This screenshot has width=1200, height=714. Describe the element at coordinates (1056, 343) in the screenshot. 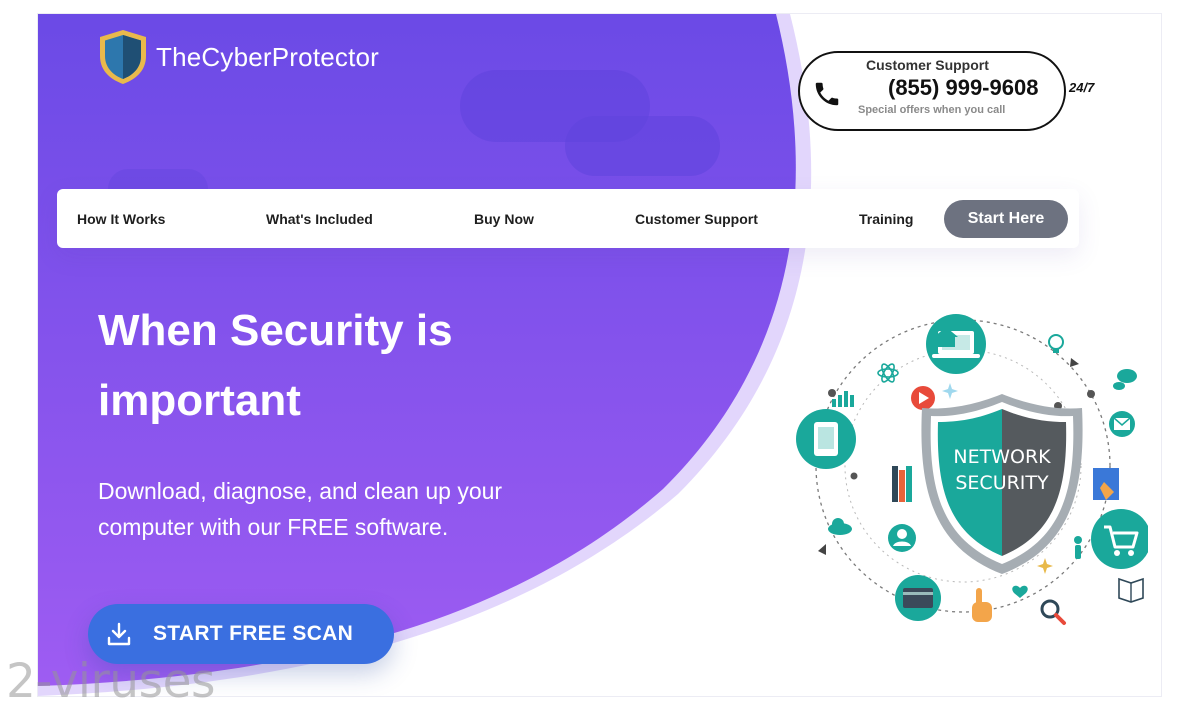

I see `lightbulb-icon` at that location.